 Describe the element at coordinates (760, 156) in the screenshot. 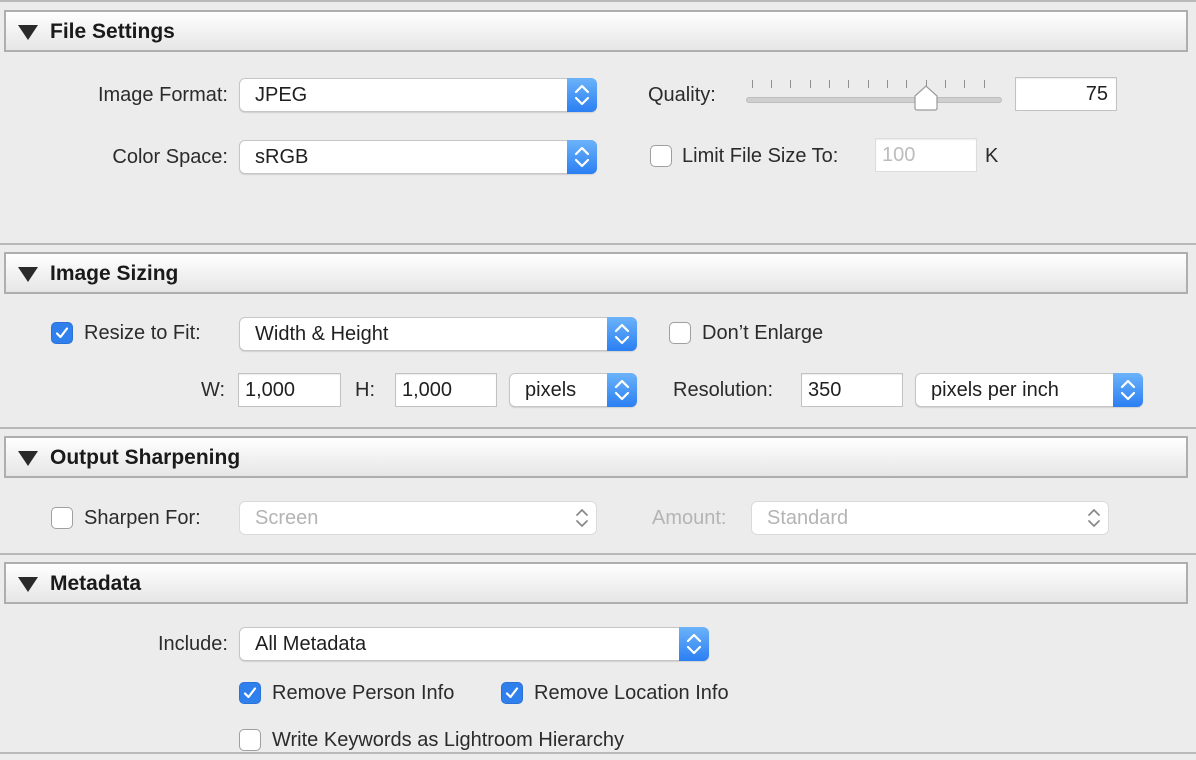

I see `limit-file-size-label: Limit File Size To:` at that location.